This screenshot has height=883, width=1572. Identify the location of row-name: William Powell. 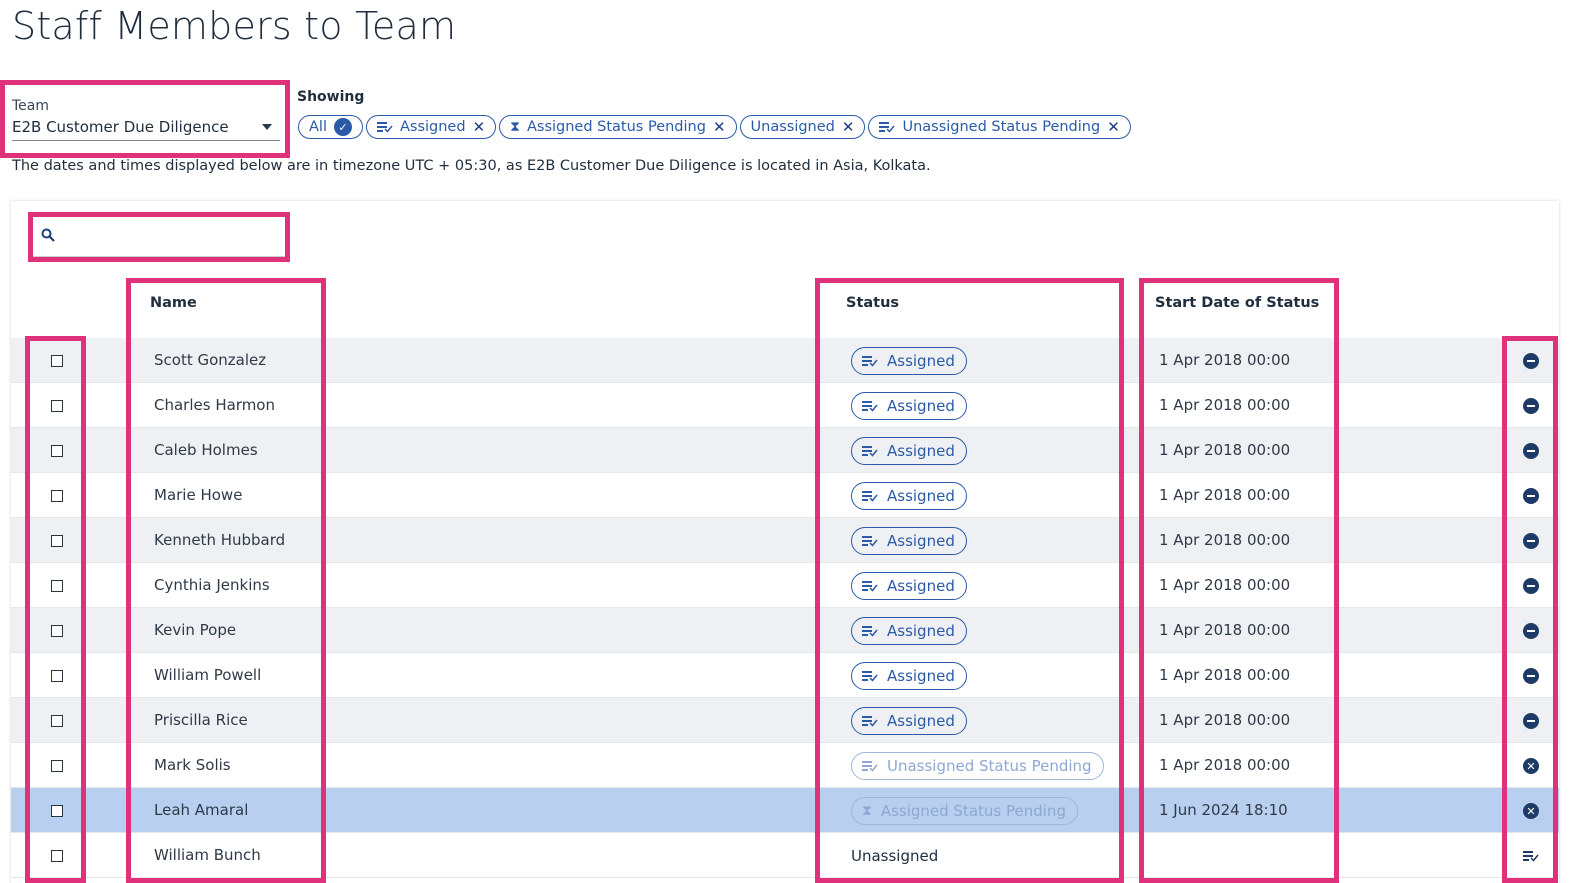
(208, 675).